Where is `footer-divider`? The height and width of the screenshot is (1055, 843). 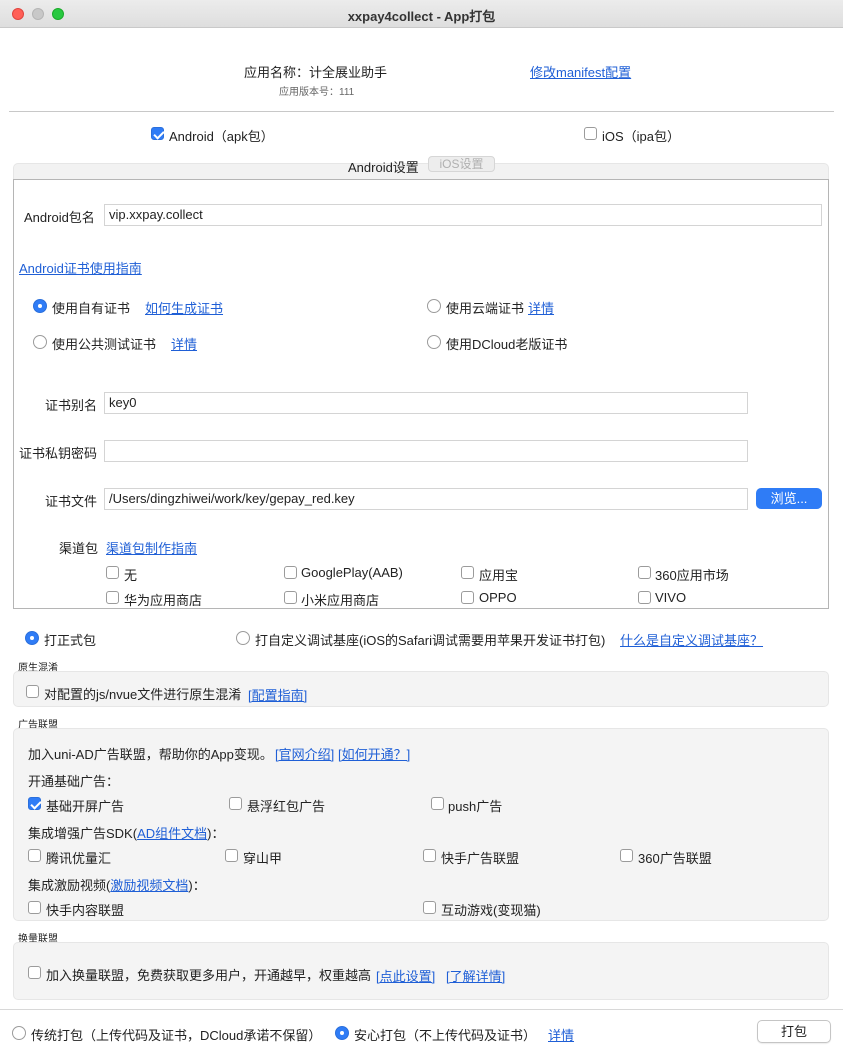 footer-divider is located at coordinates (421, 1009).